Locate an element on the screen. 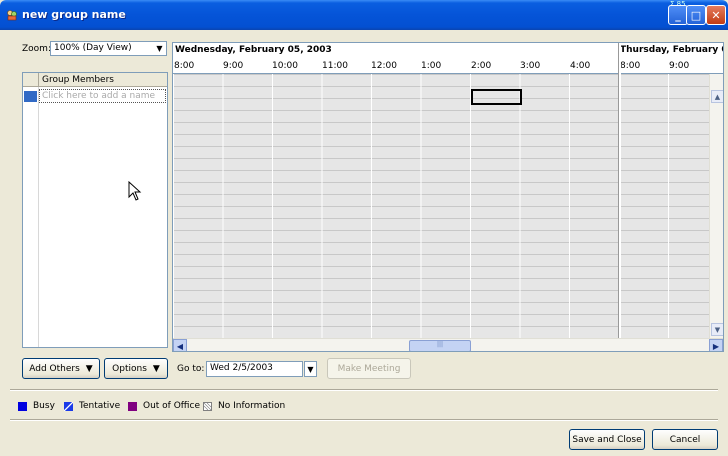 The width and height of the screenshot is (728, 456). options-label: Options is located at coordinates (129, 368).